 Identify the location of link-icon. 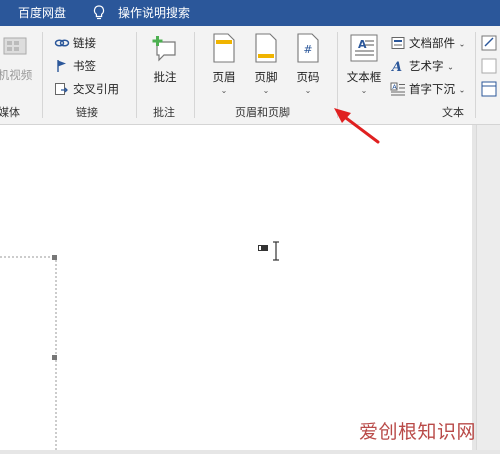
(62, 43).